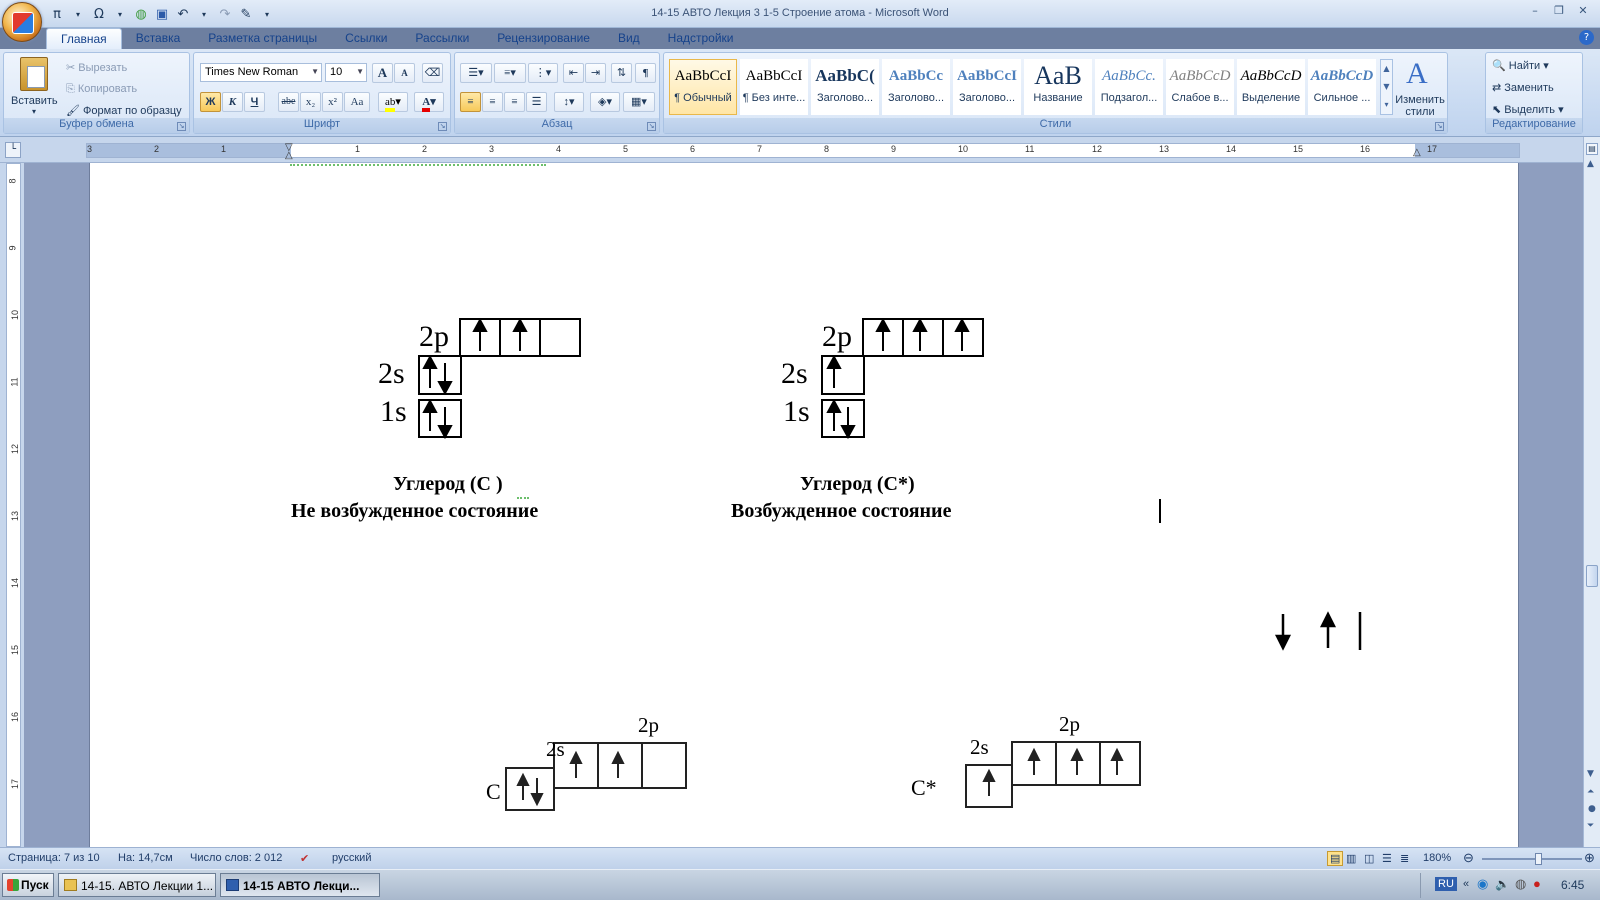 The width and height of the screenshot is (1600, 900). Describe the element at coordinates (1523, 87) in the screenshot. I see `replace-button: ⇄ Заменить` at that location.